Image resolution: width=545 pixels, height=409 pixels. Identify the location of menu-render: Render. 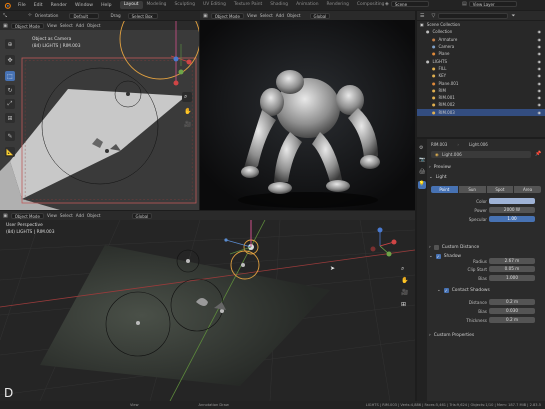
(59, 5).